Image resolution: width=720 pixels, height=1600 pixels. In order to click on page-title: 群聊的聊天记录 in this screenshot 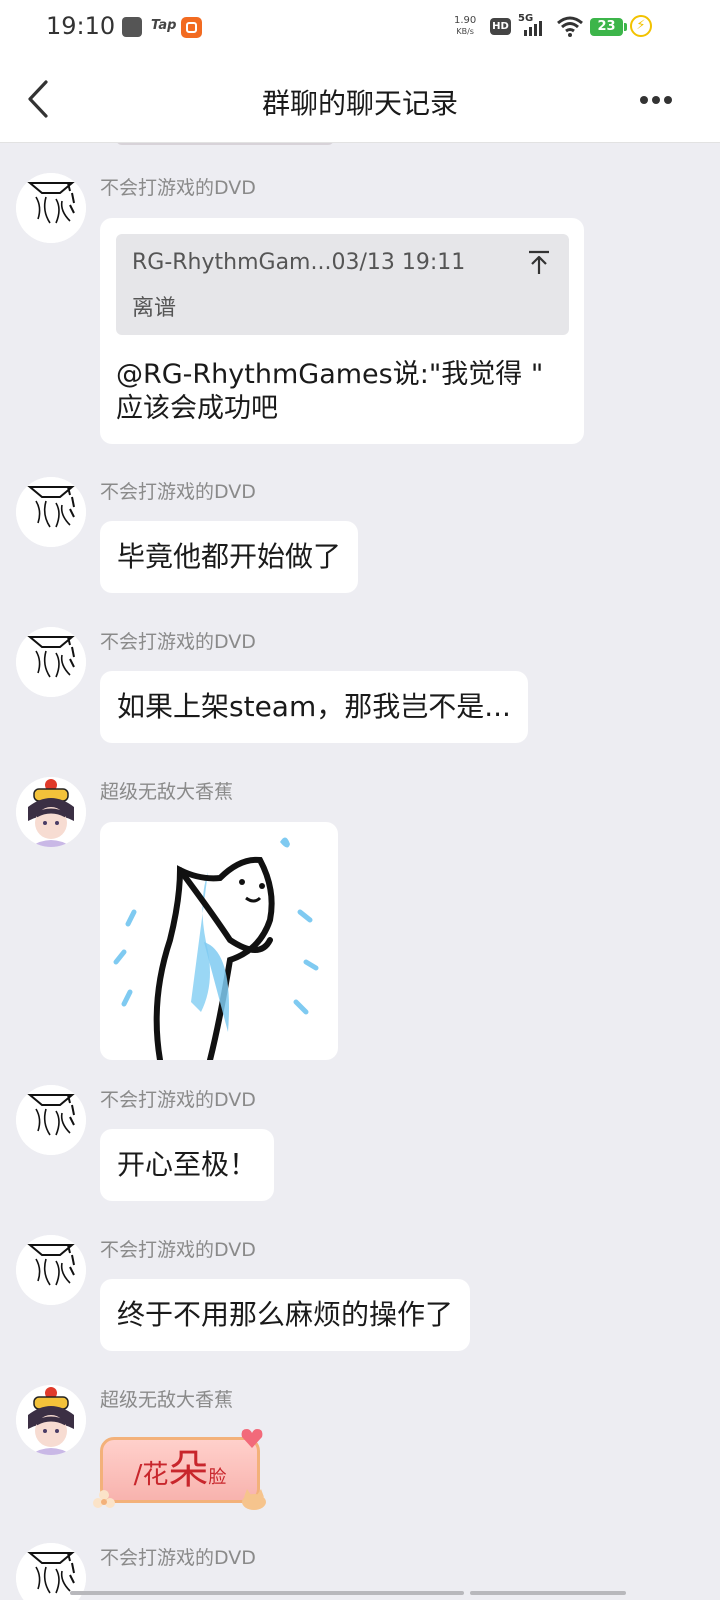, I will do `click(359, 103)`.